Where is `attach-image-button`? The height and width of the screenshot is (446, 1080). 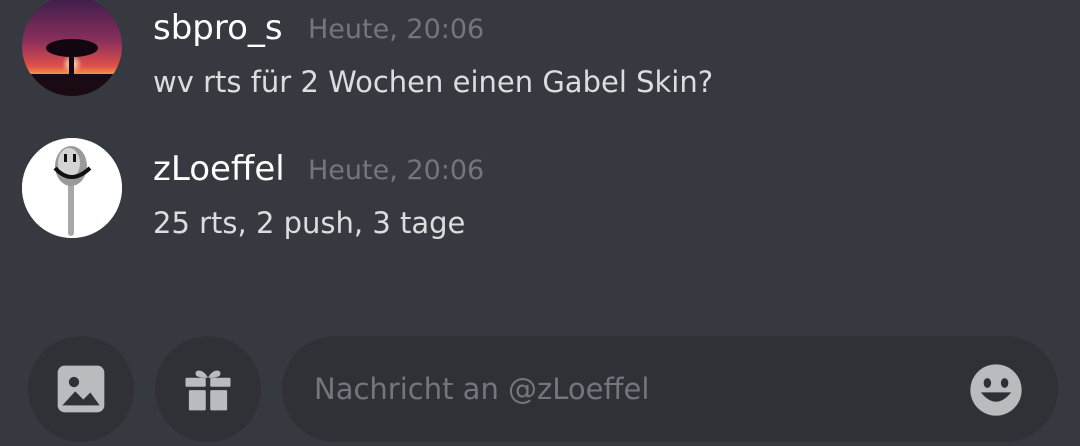
attach-image-button is located at coordinates (81, 389).